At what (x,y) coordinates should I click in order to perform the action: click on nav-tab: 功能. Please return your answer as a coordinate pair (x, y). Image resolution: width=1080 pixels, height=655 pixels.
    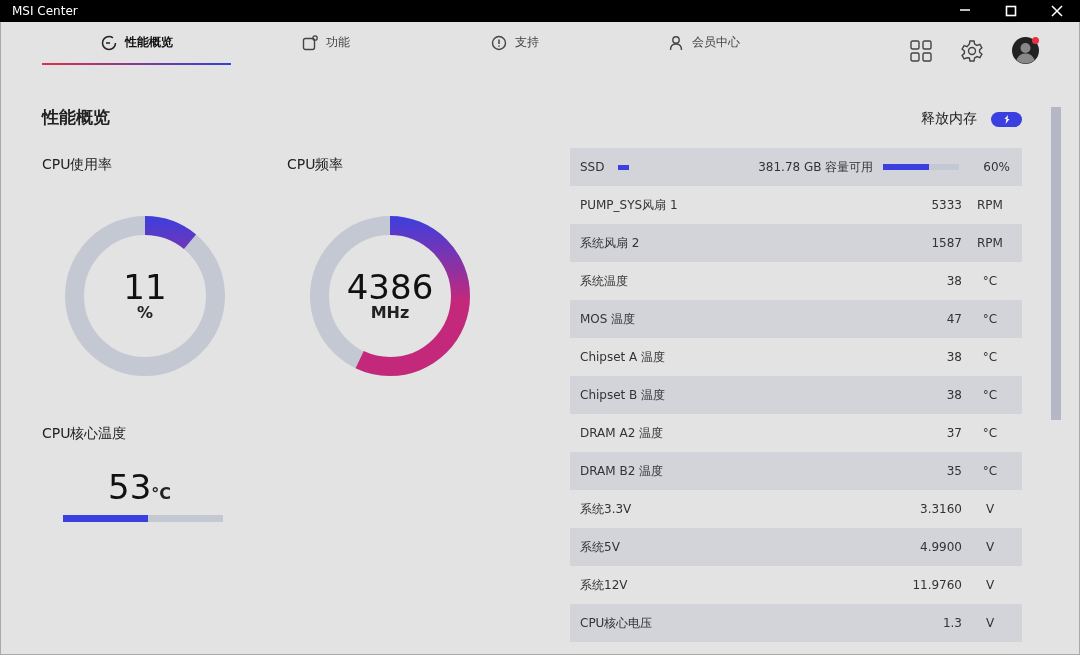
    Looking at the image, I should click on (325, 43).